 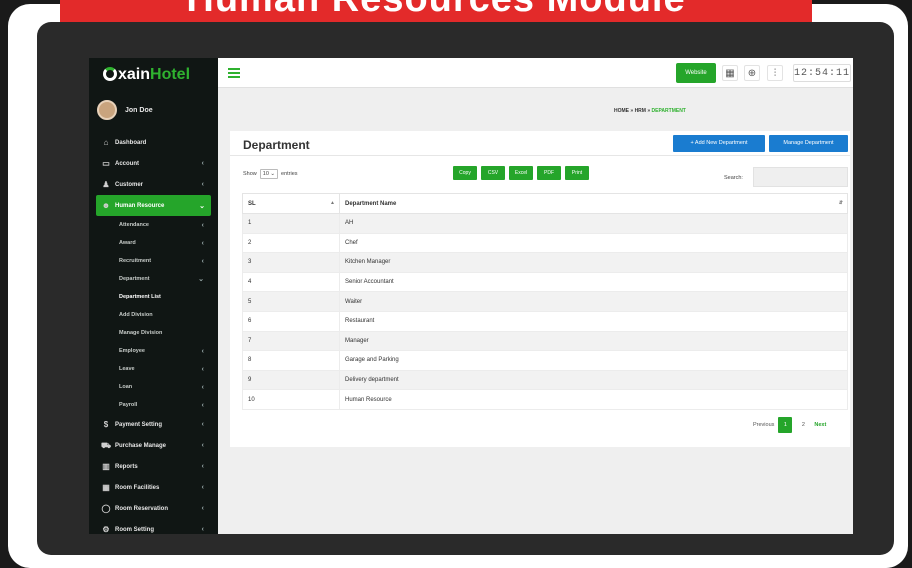 I want to click on sidebar-subitem-recruitment: Recruitment ‹, so click(x=153, y=261).